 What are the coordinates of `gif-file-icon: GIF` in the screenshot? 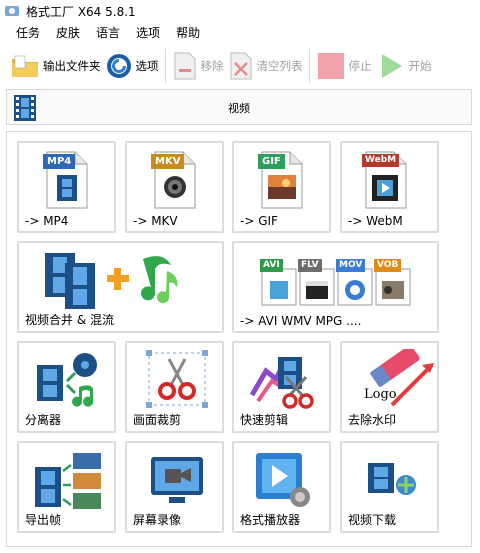 It's located at (281, 180).